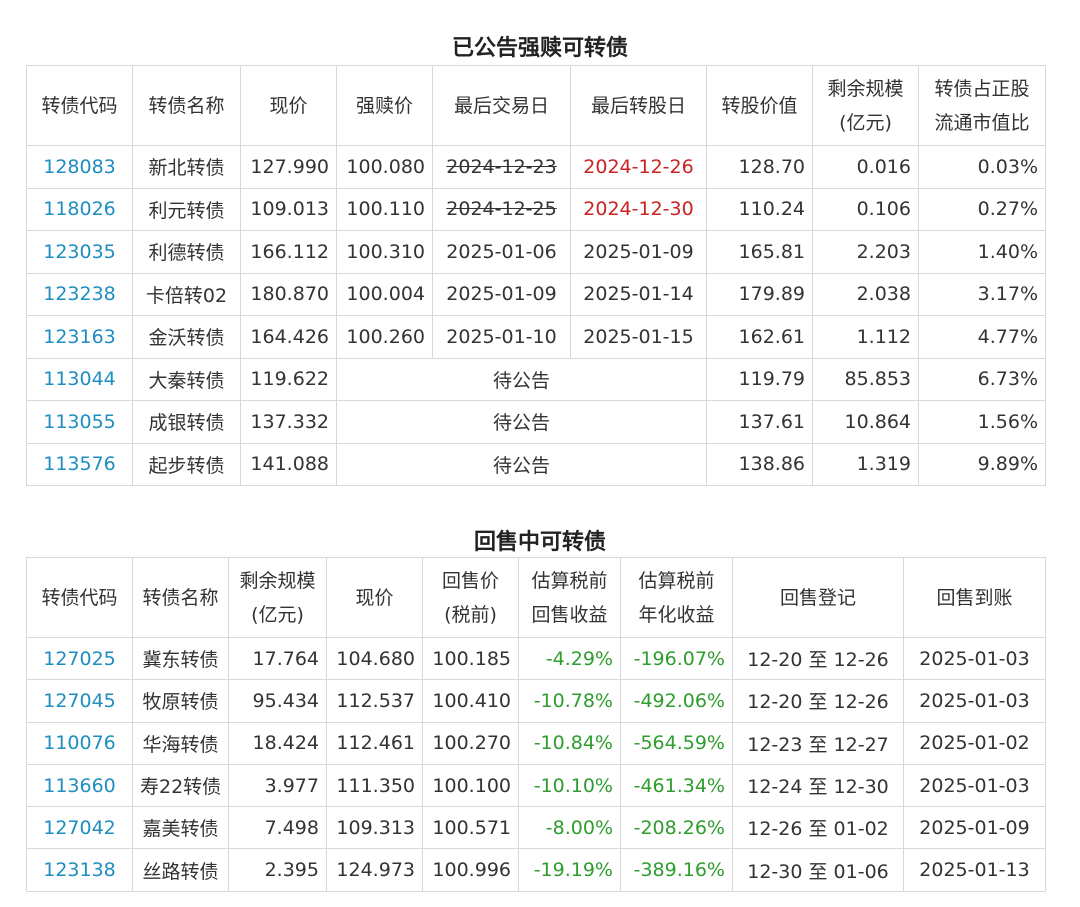 Image resolution: width=1080 pixels, height=907 pixels. I want to click on bond-code-link: 113576, so click(79, 464).